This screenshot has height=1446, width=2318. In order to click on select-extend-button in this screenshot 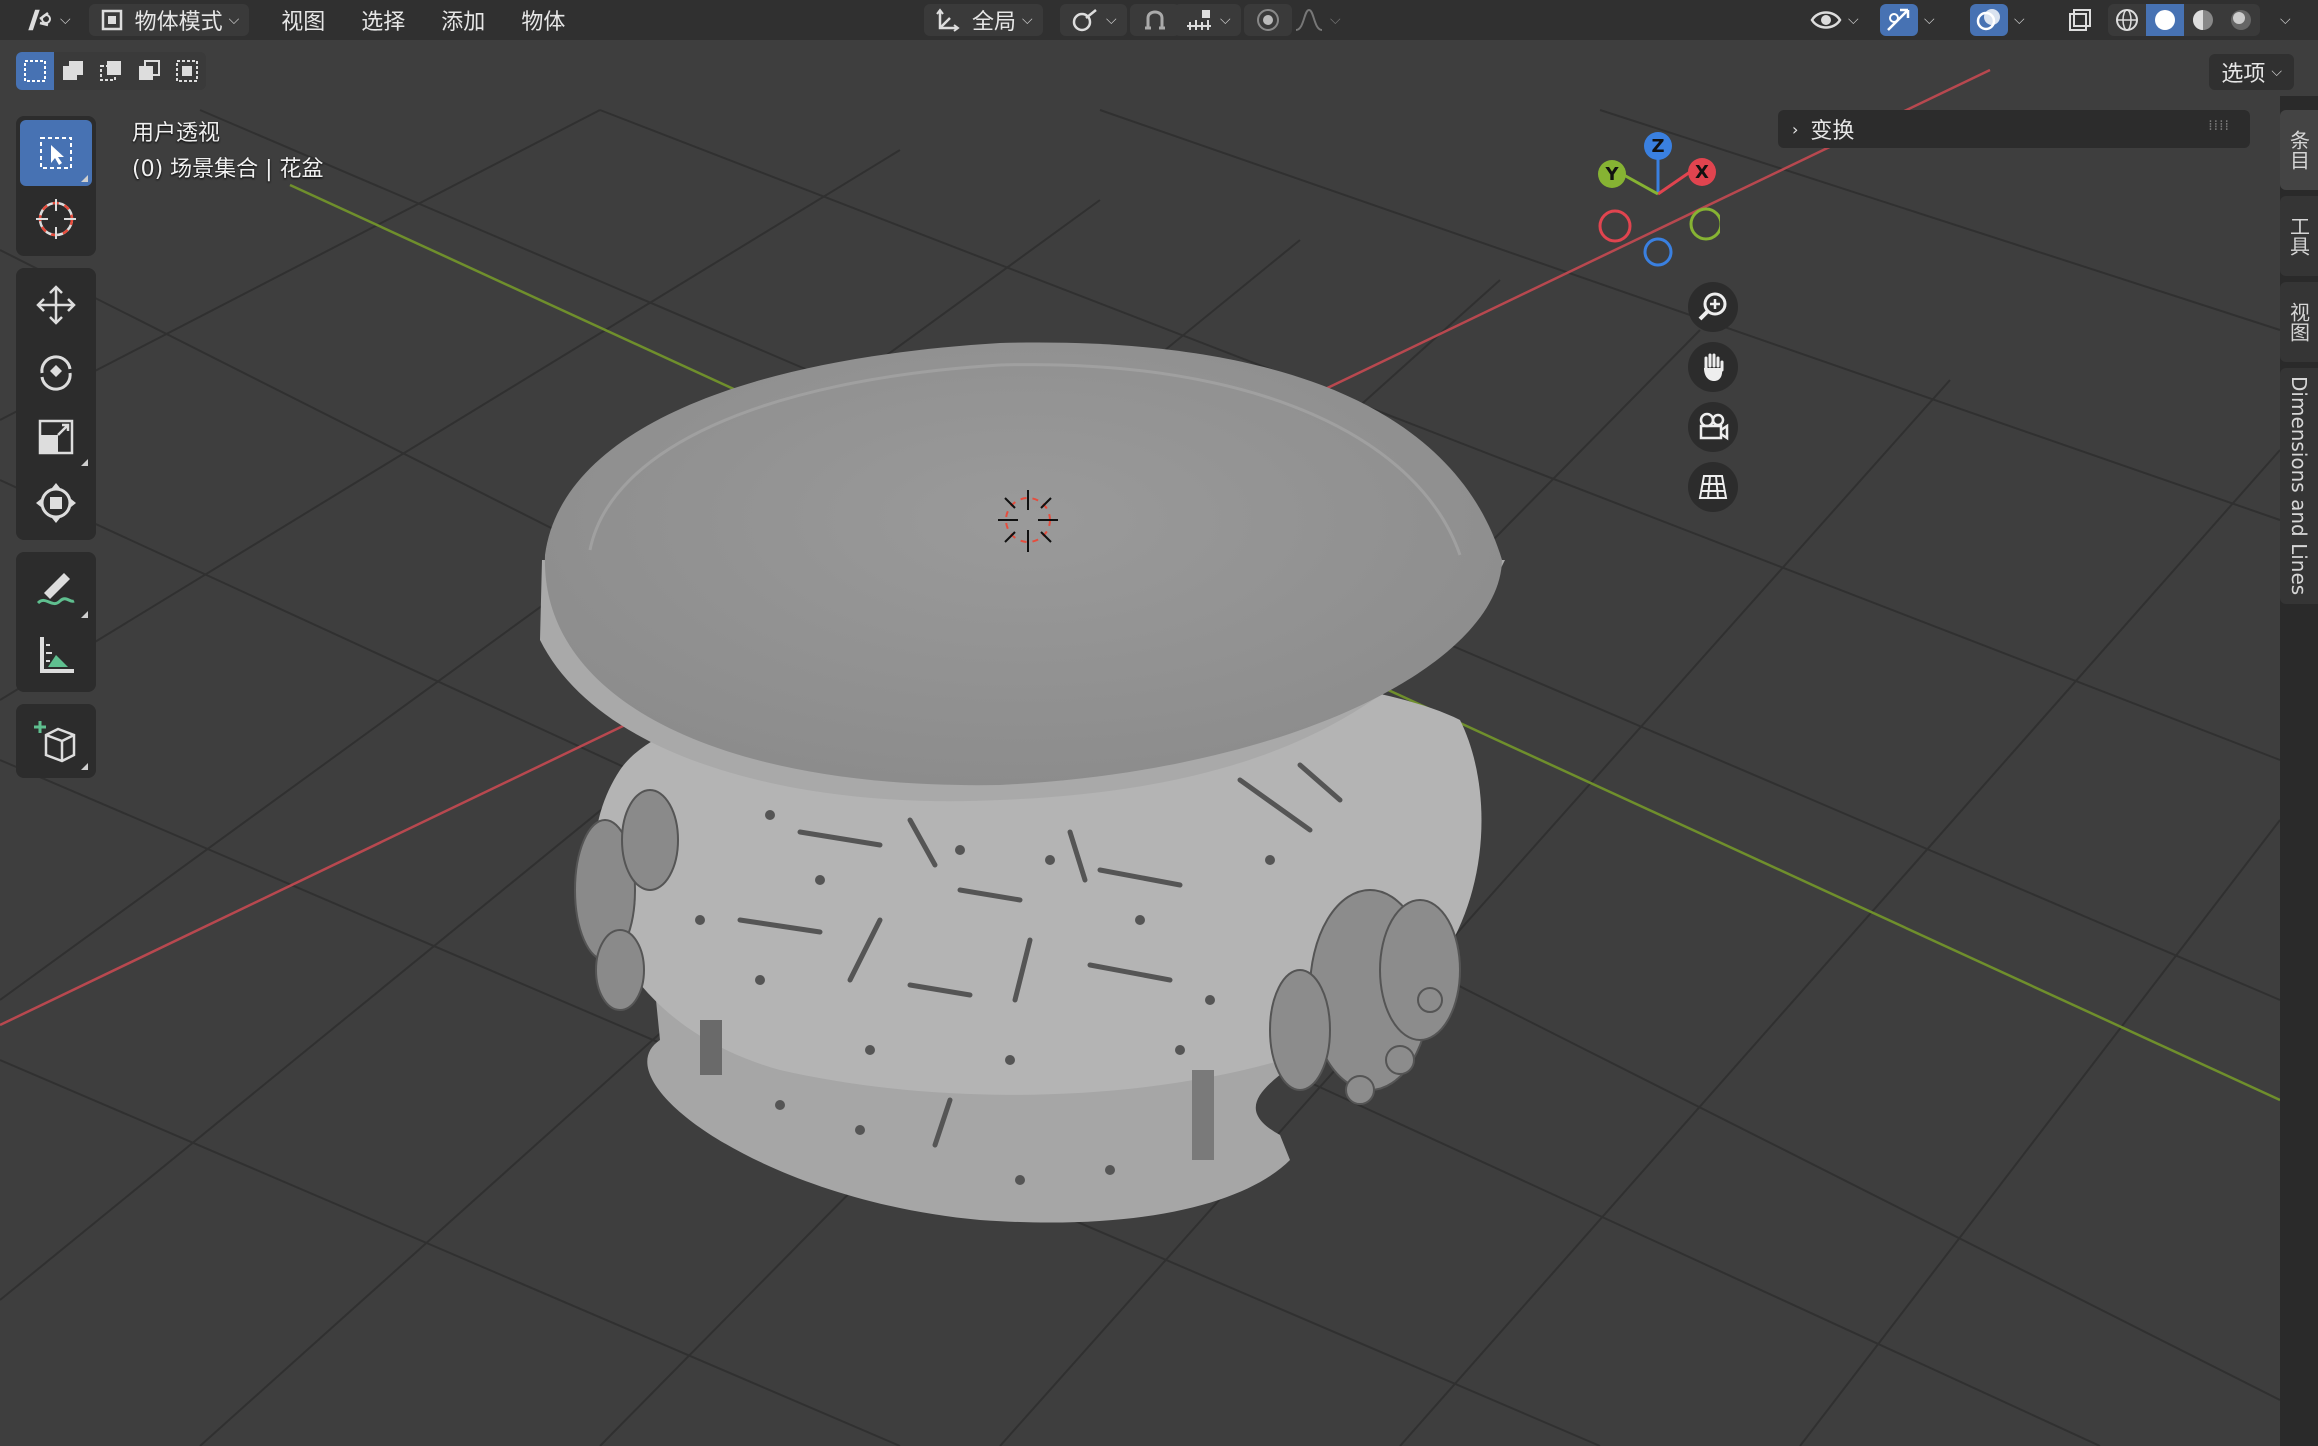, I will do `click(73, 71)`.